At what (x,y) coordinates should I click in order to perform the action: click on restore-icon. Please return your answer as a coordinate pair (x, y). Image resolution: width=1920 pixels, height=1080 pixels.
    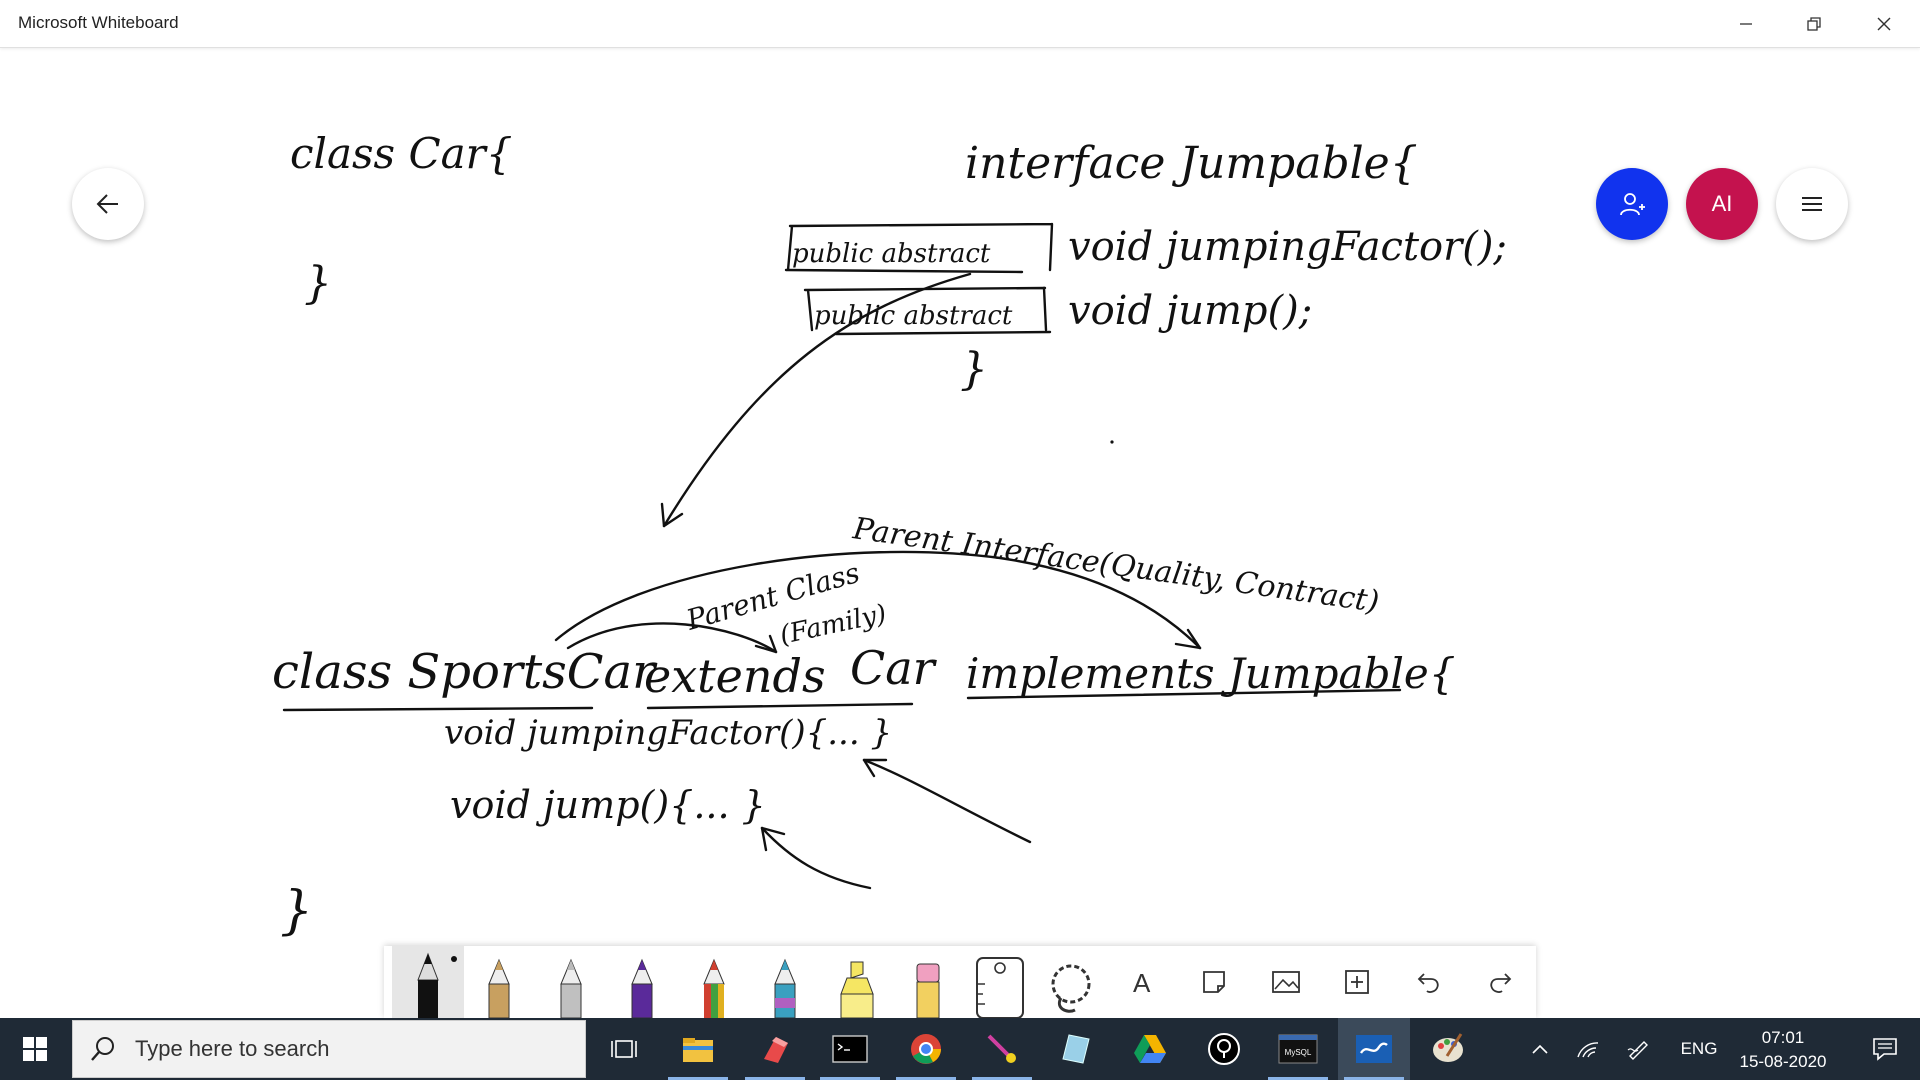
    Looking at the image, I should click on (1814, 24).